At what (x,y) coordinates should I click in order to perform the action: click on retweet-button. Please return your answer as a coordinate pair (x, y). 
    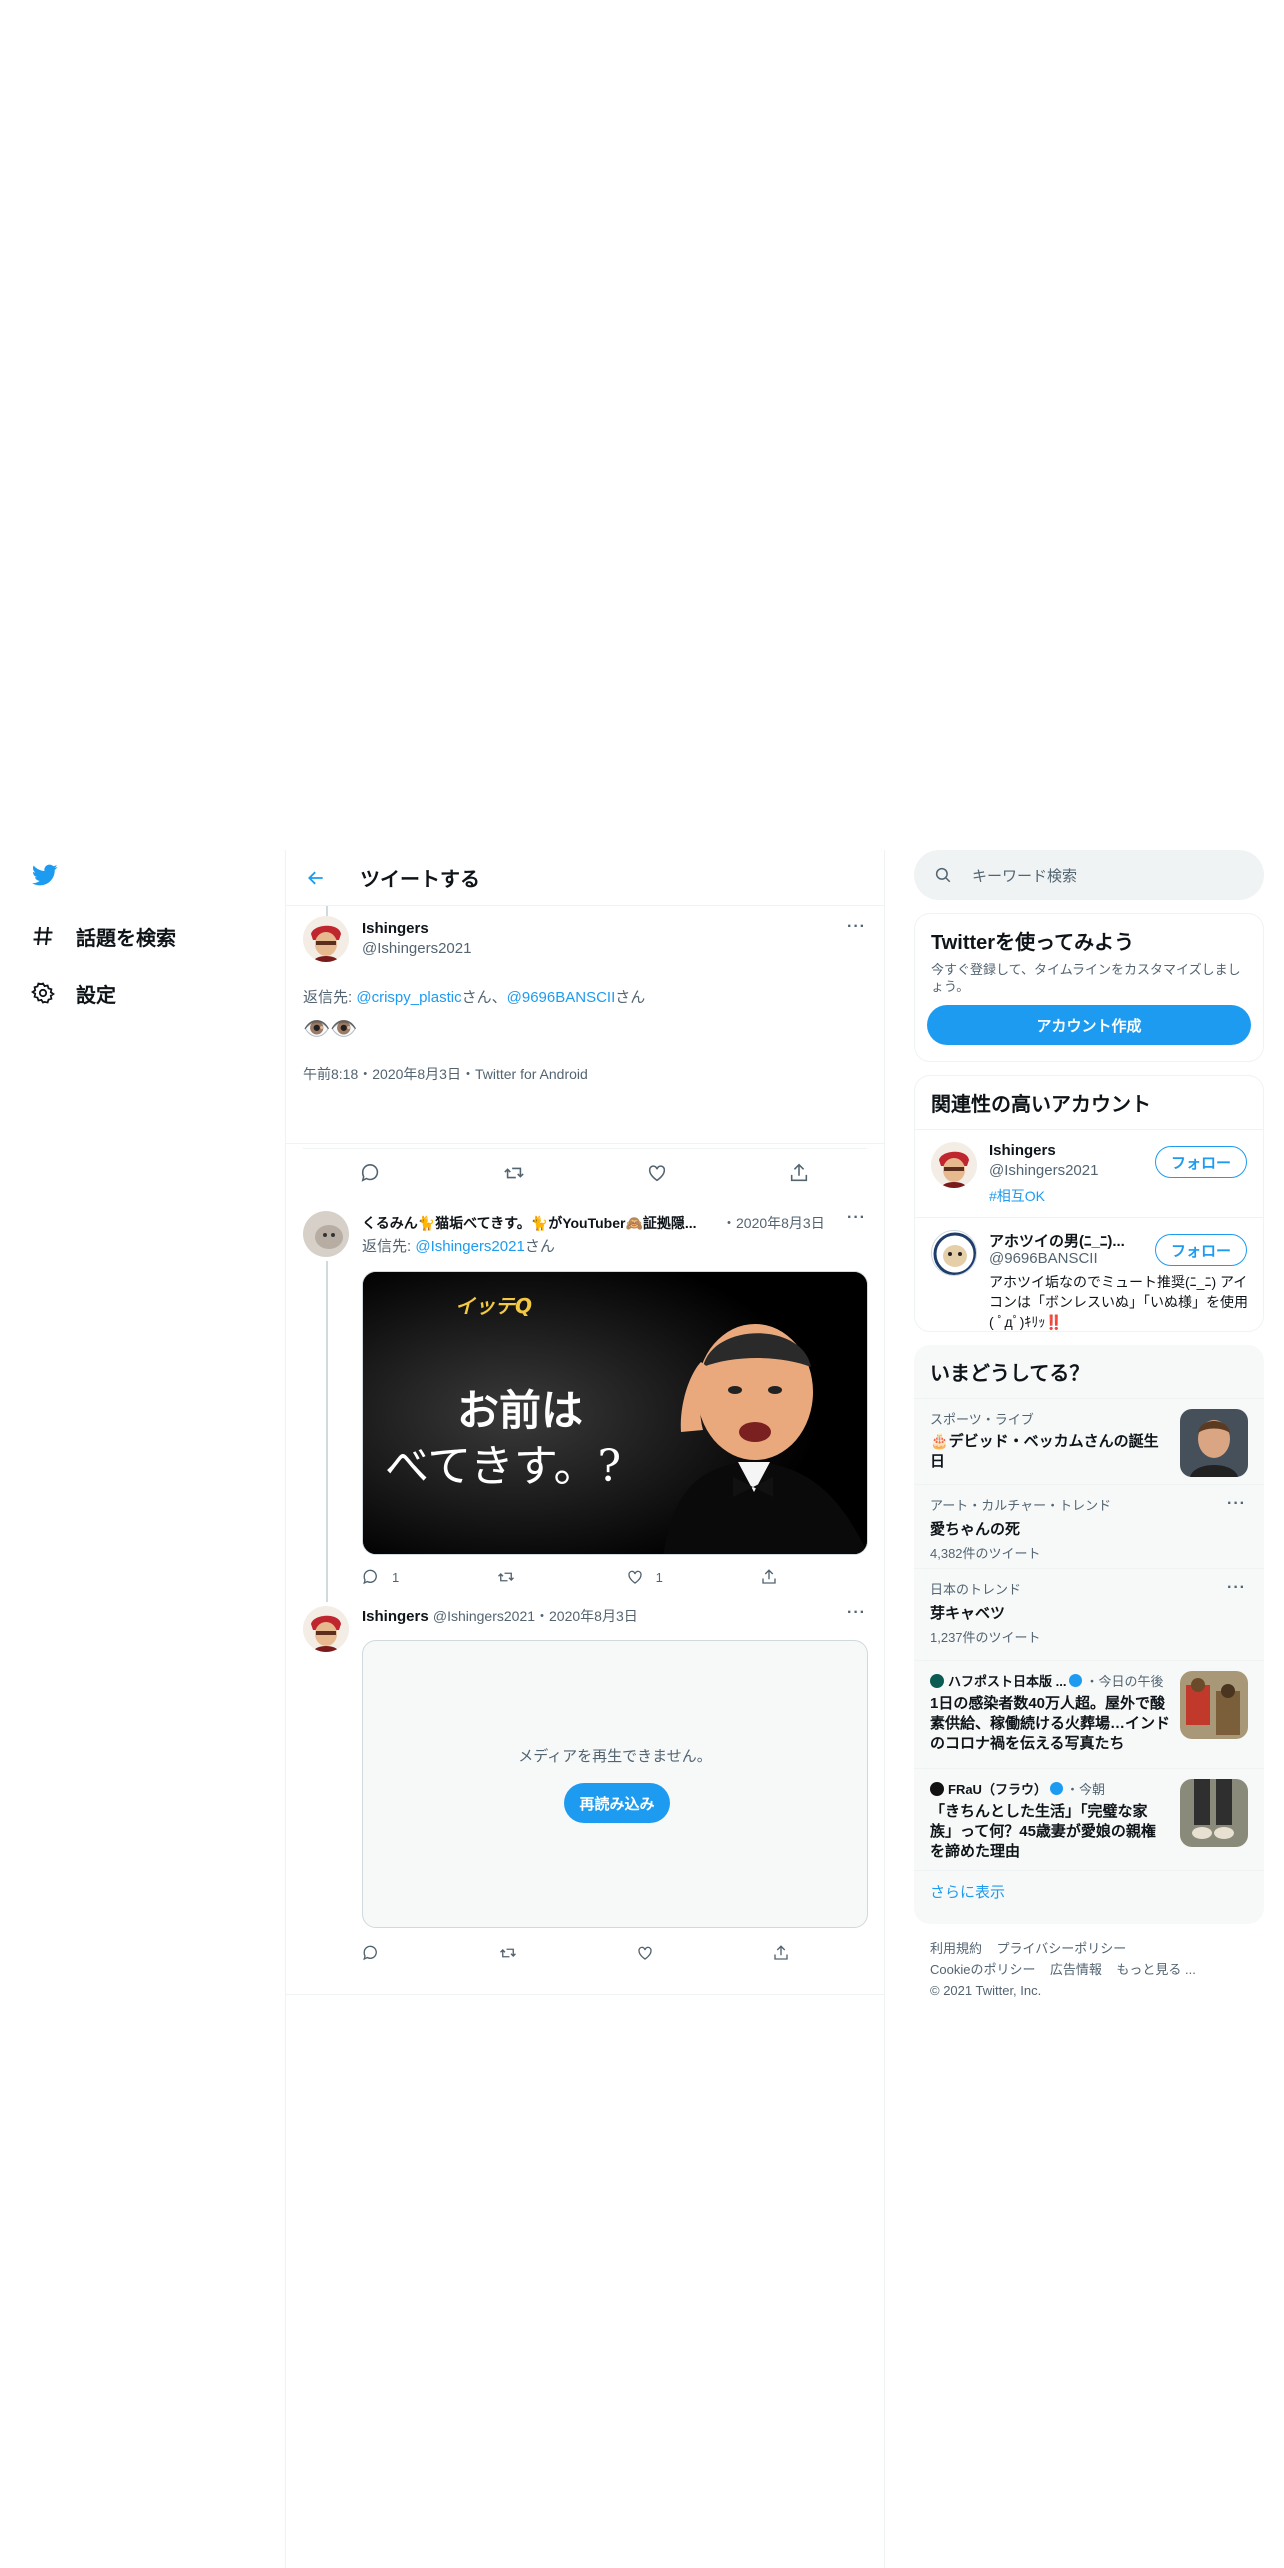
    Looking at the image, I should click on (512, 1577).